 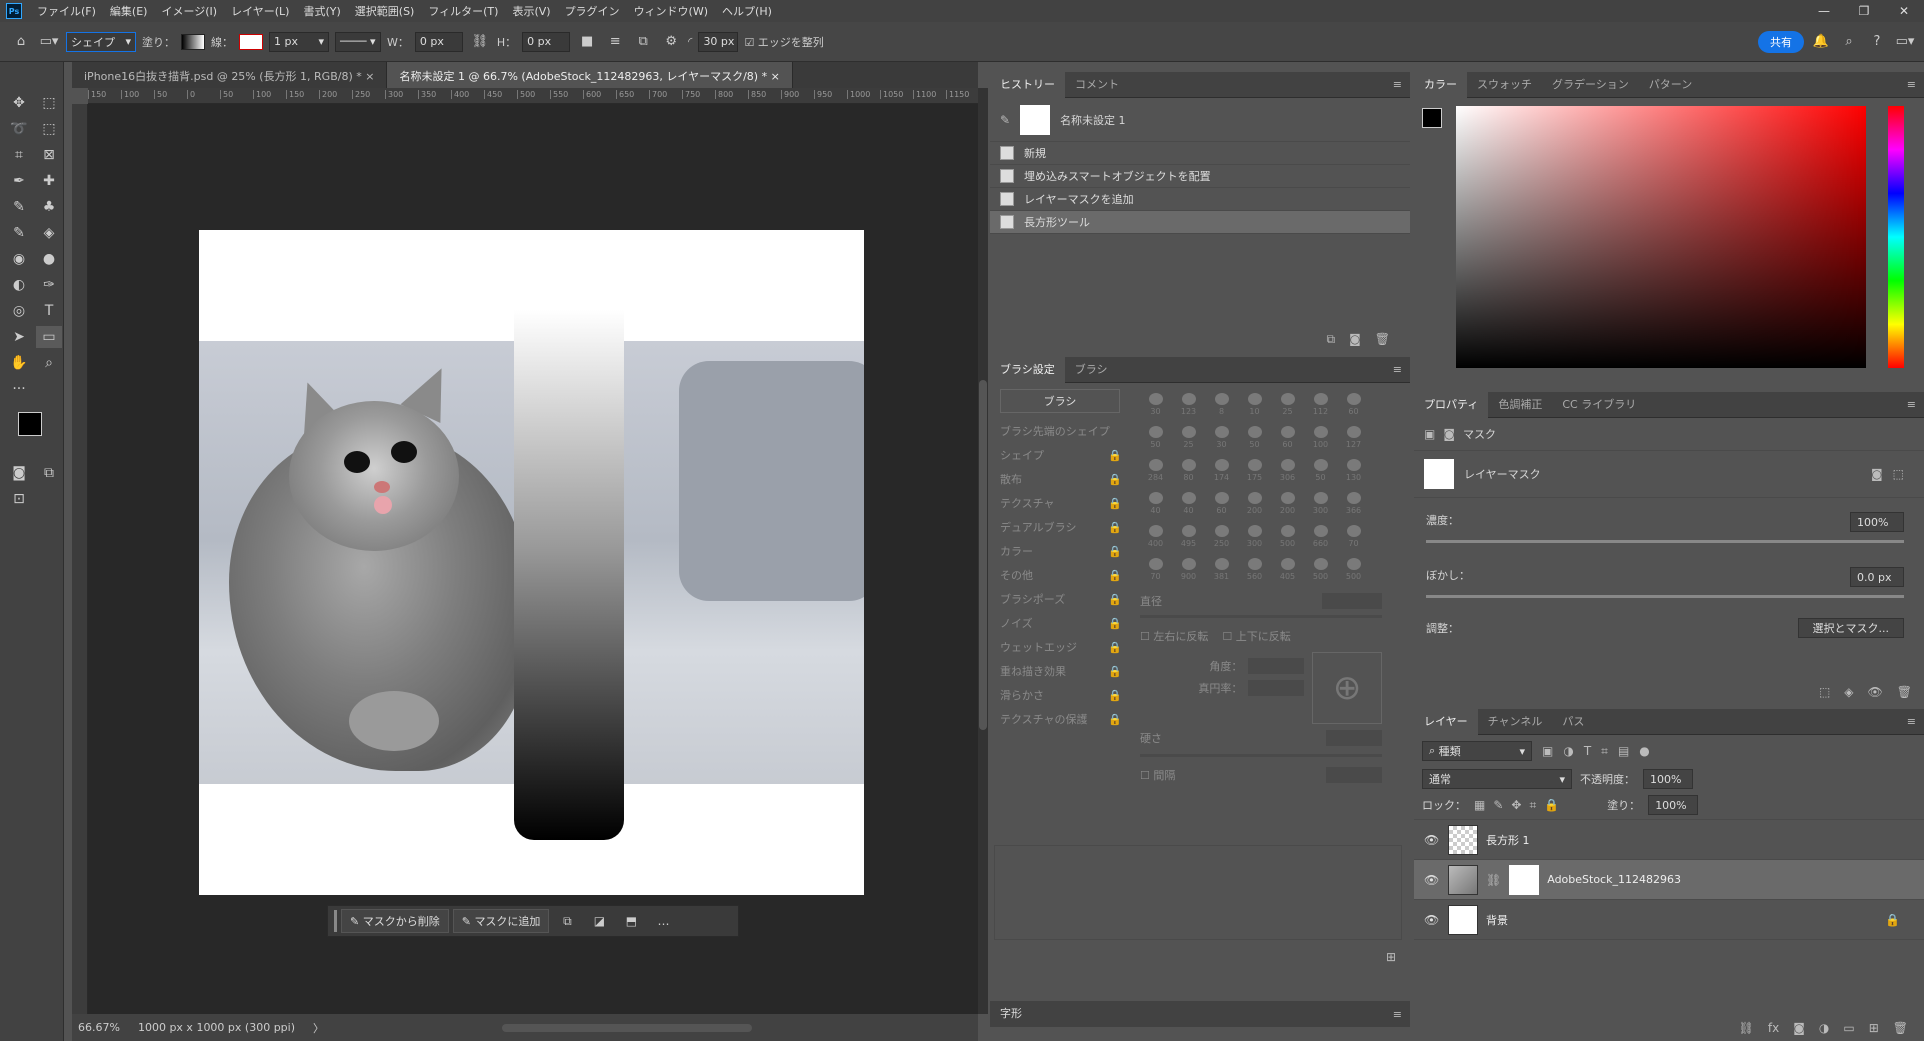 What do you see at coordinates (1320, 404) in the screenshot?
I see `brush-tip-preset: 112` at bounding box center [1320, 404].